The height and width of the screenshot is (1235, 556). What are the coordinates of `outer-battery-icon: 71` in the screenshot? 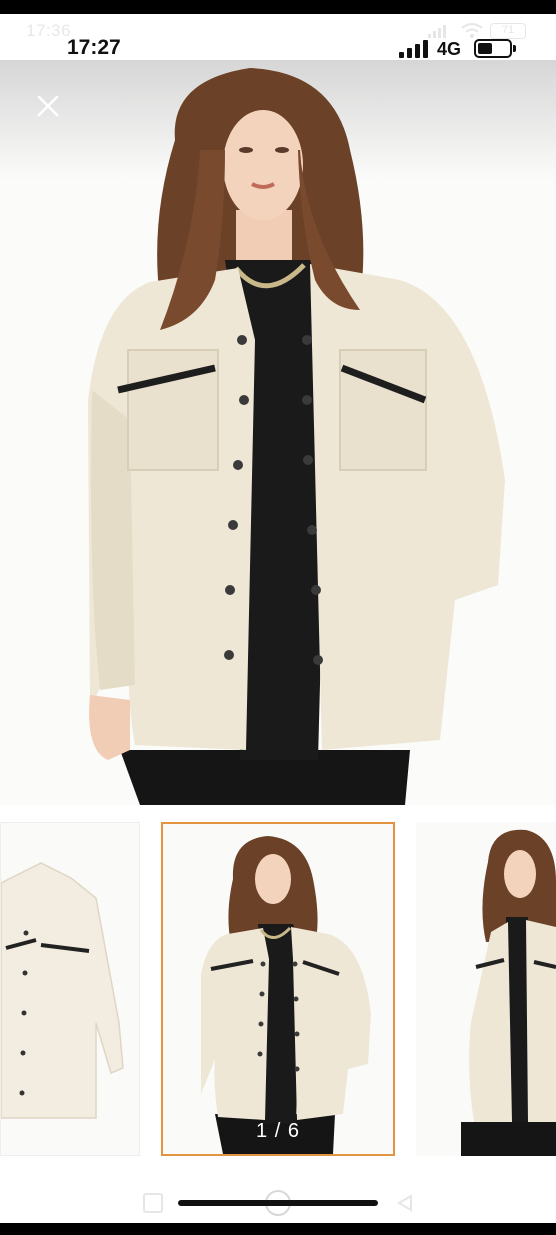 It's located at (508, 31).